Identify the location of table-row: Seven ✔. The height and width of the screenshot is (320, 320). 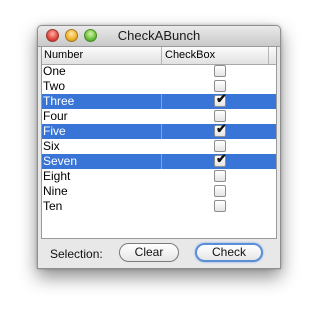
(159, 160).